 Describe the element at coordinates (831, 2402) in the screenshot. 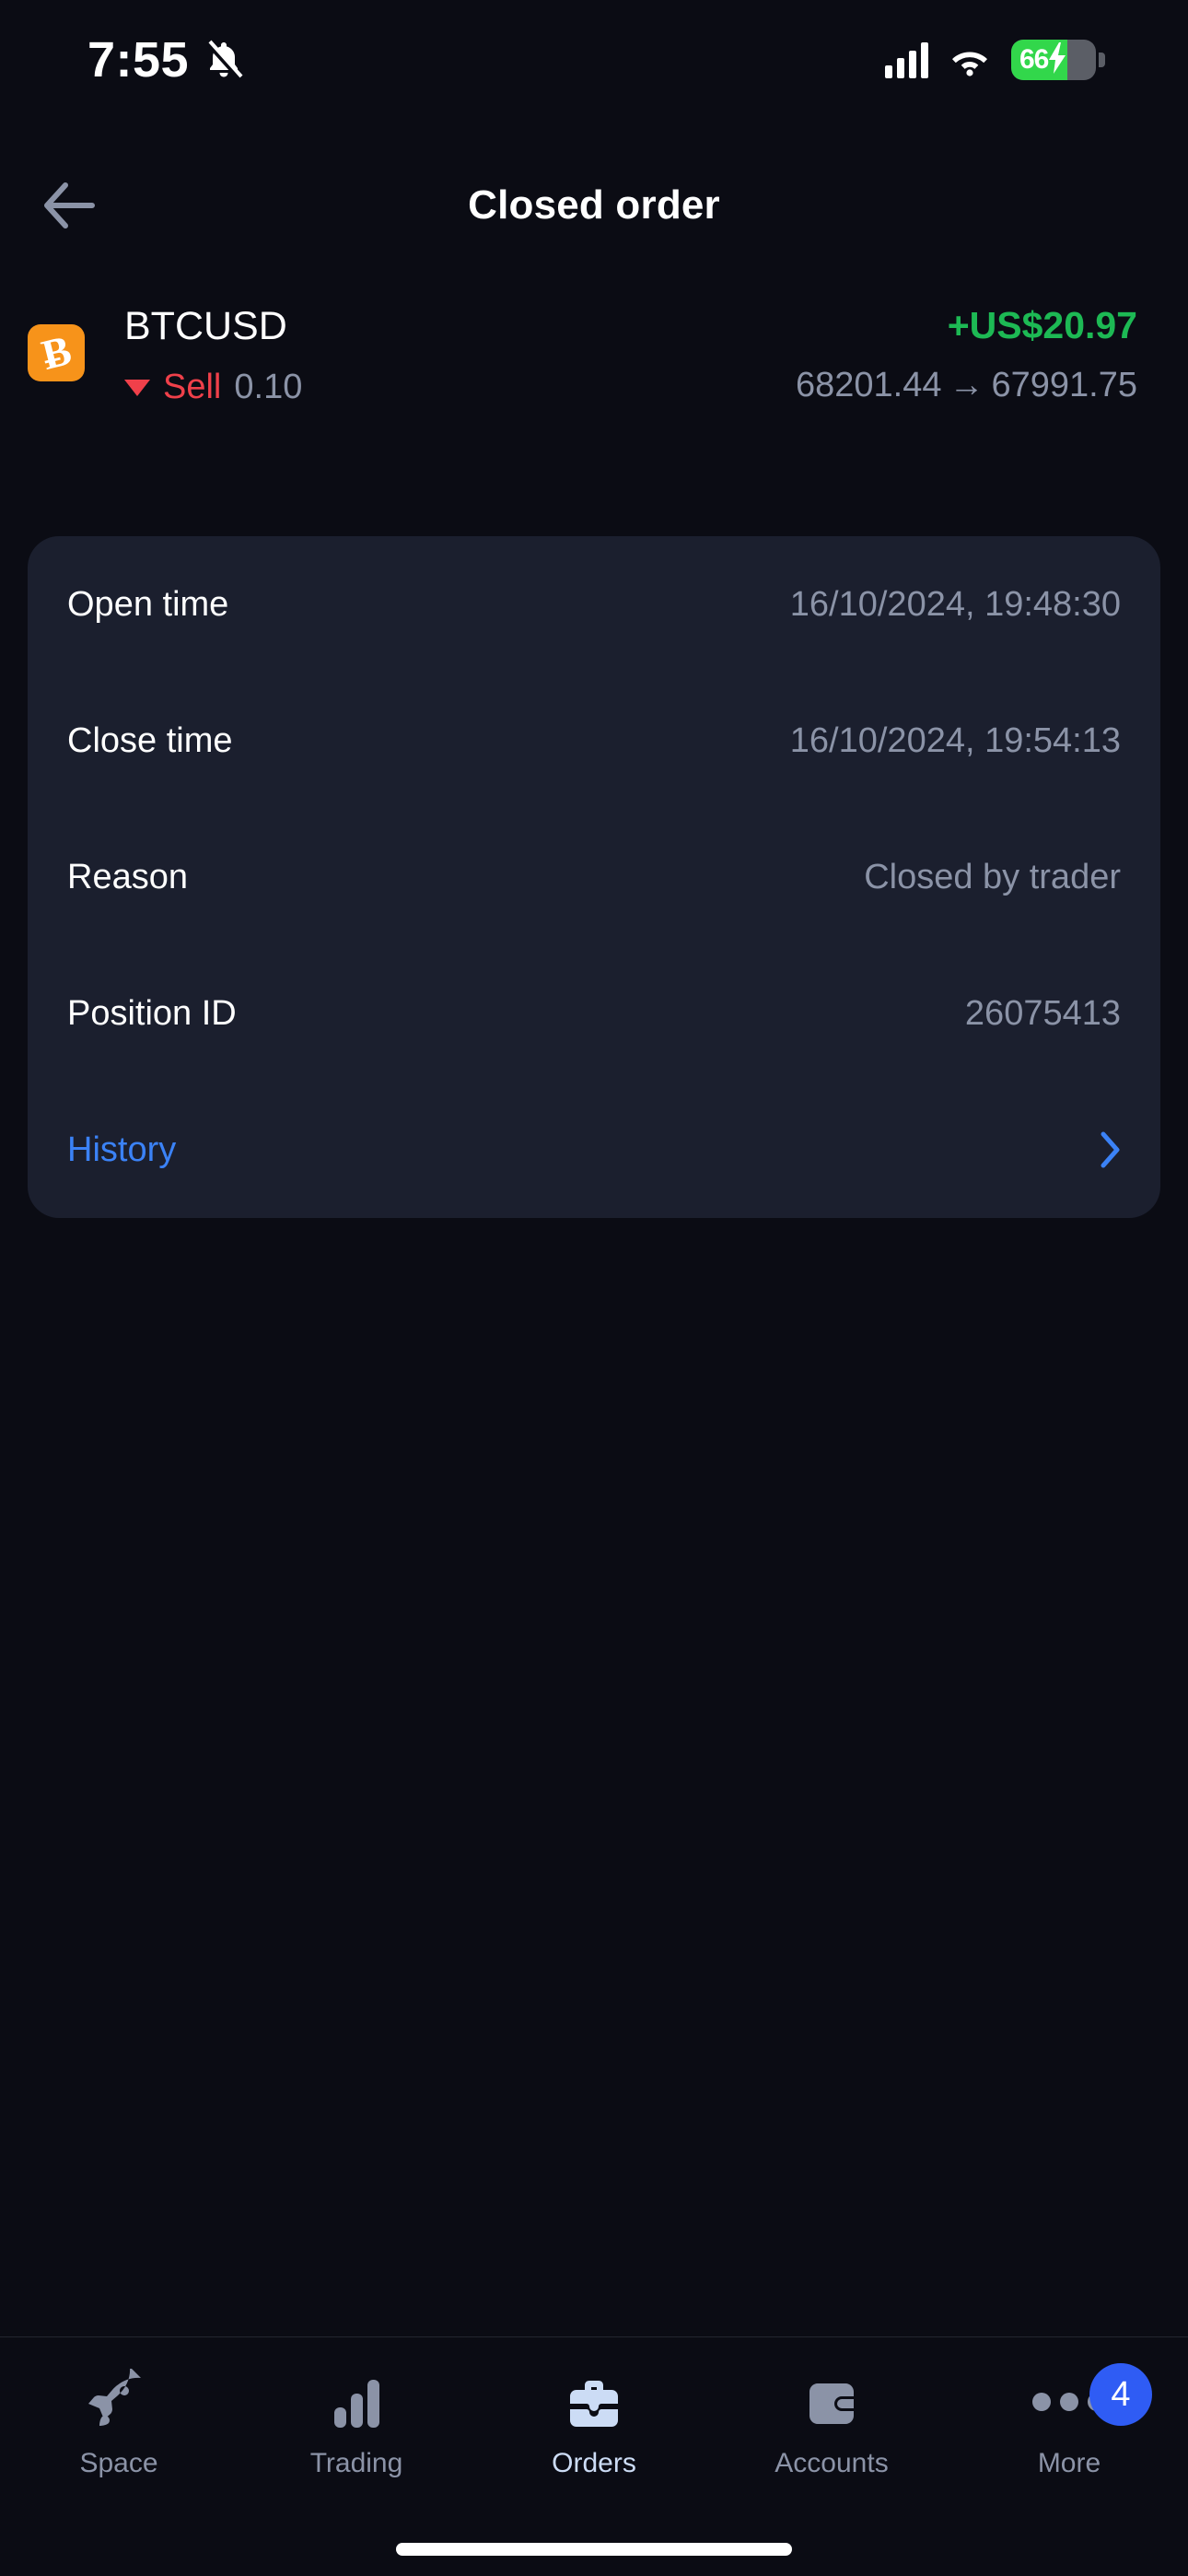

I see `wallet-icon` at that location.